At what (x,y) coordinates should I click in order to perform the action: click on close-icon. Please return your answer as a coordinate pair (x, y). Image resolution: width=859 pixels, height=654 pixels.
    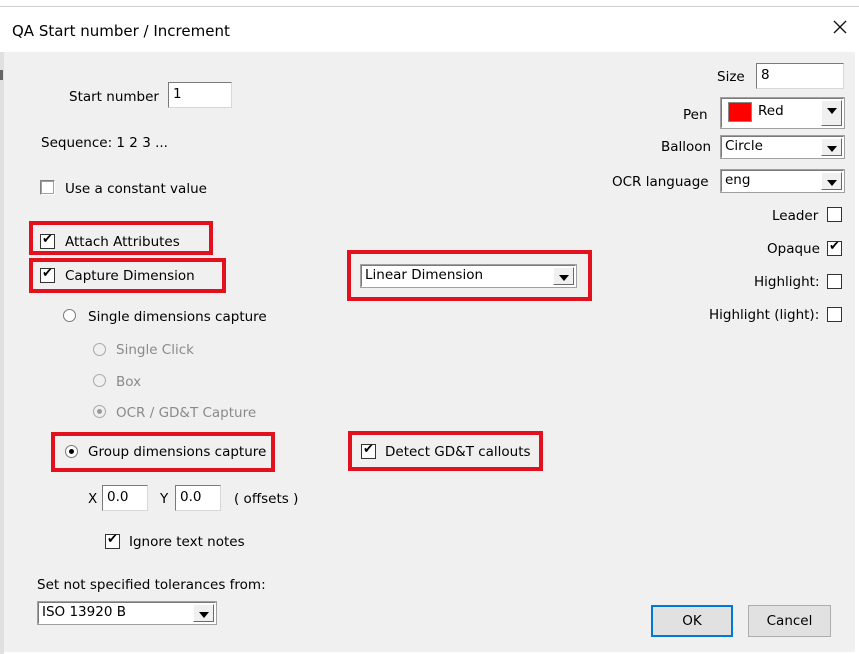
    Looking at the image, I should click on (840, 27).